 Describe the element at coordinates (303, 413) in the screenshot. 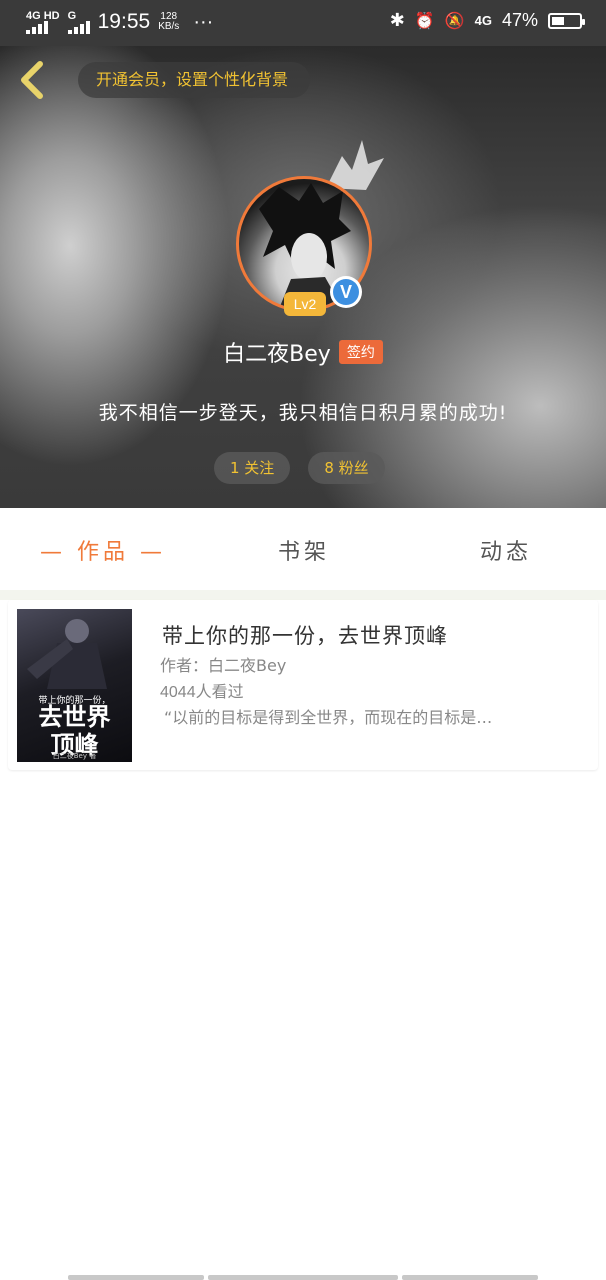

I see `user-bio: 我不相信一步登天，我只相信日积月累的成功!` at that location.